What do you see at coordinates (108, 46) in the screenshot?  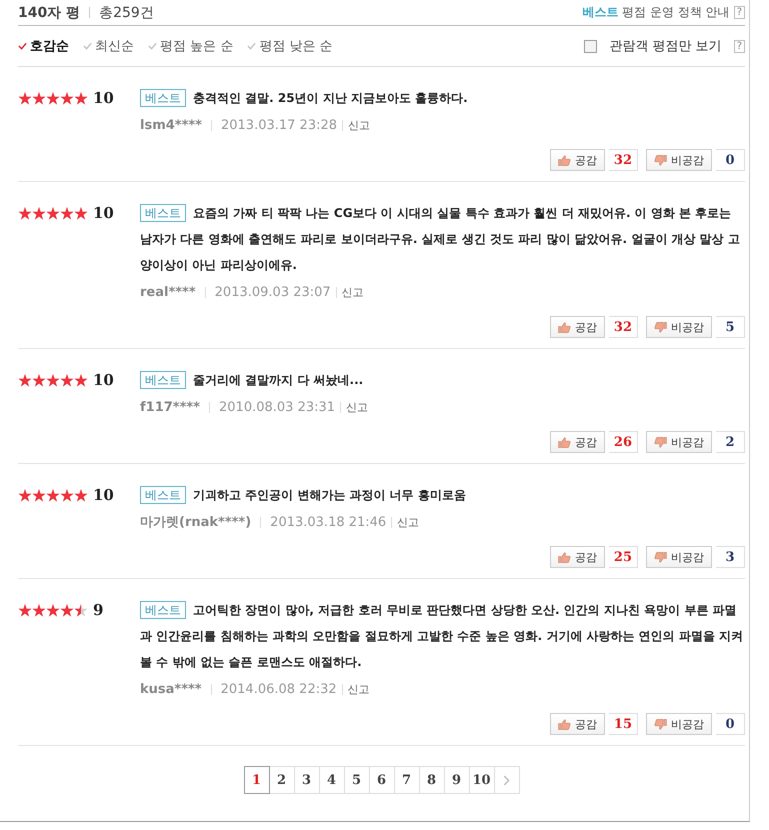 I see `sort-option: 최신순` at bounding box center [108, 46].